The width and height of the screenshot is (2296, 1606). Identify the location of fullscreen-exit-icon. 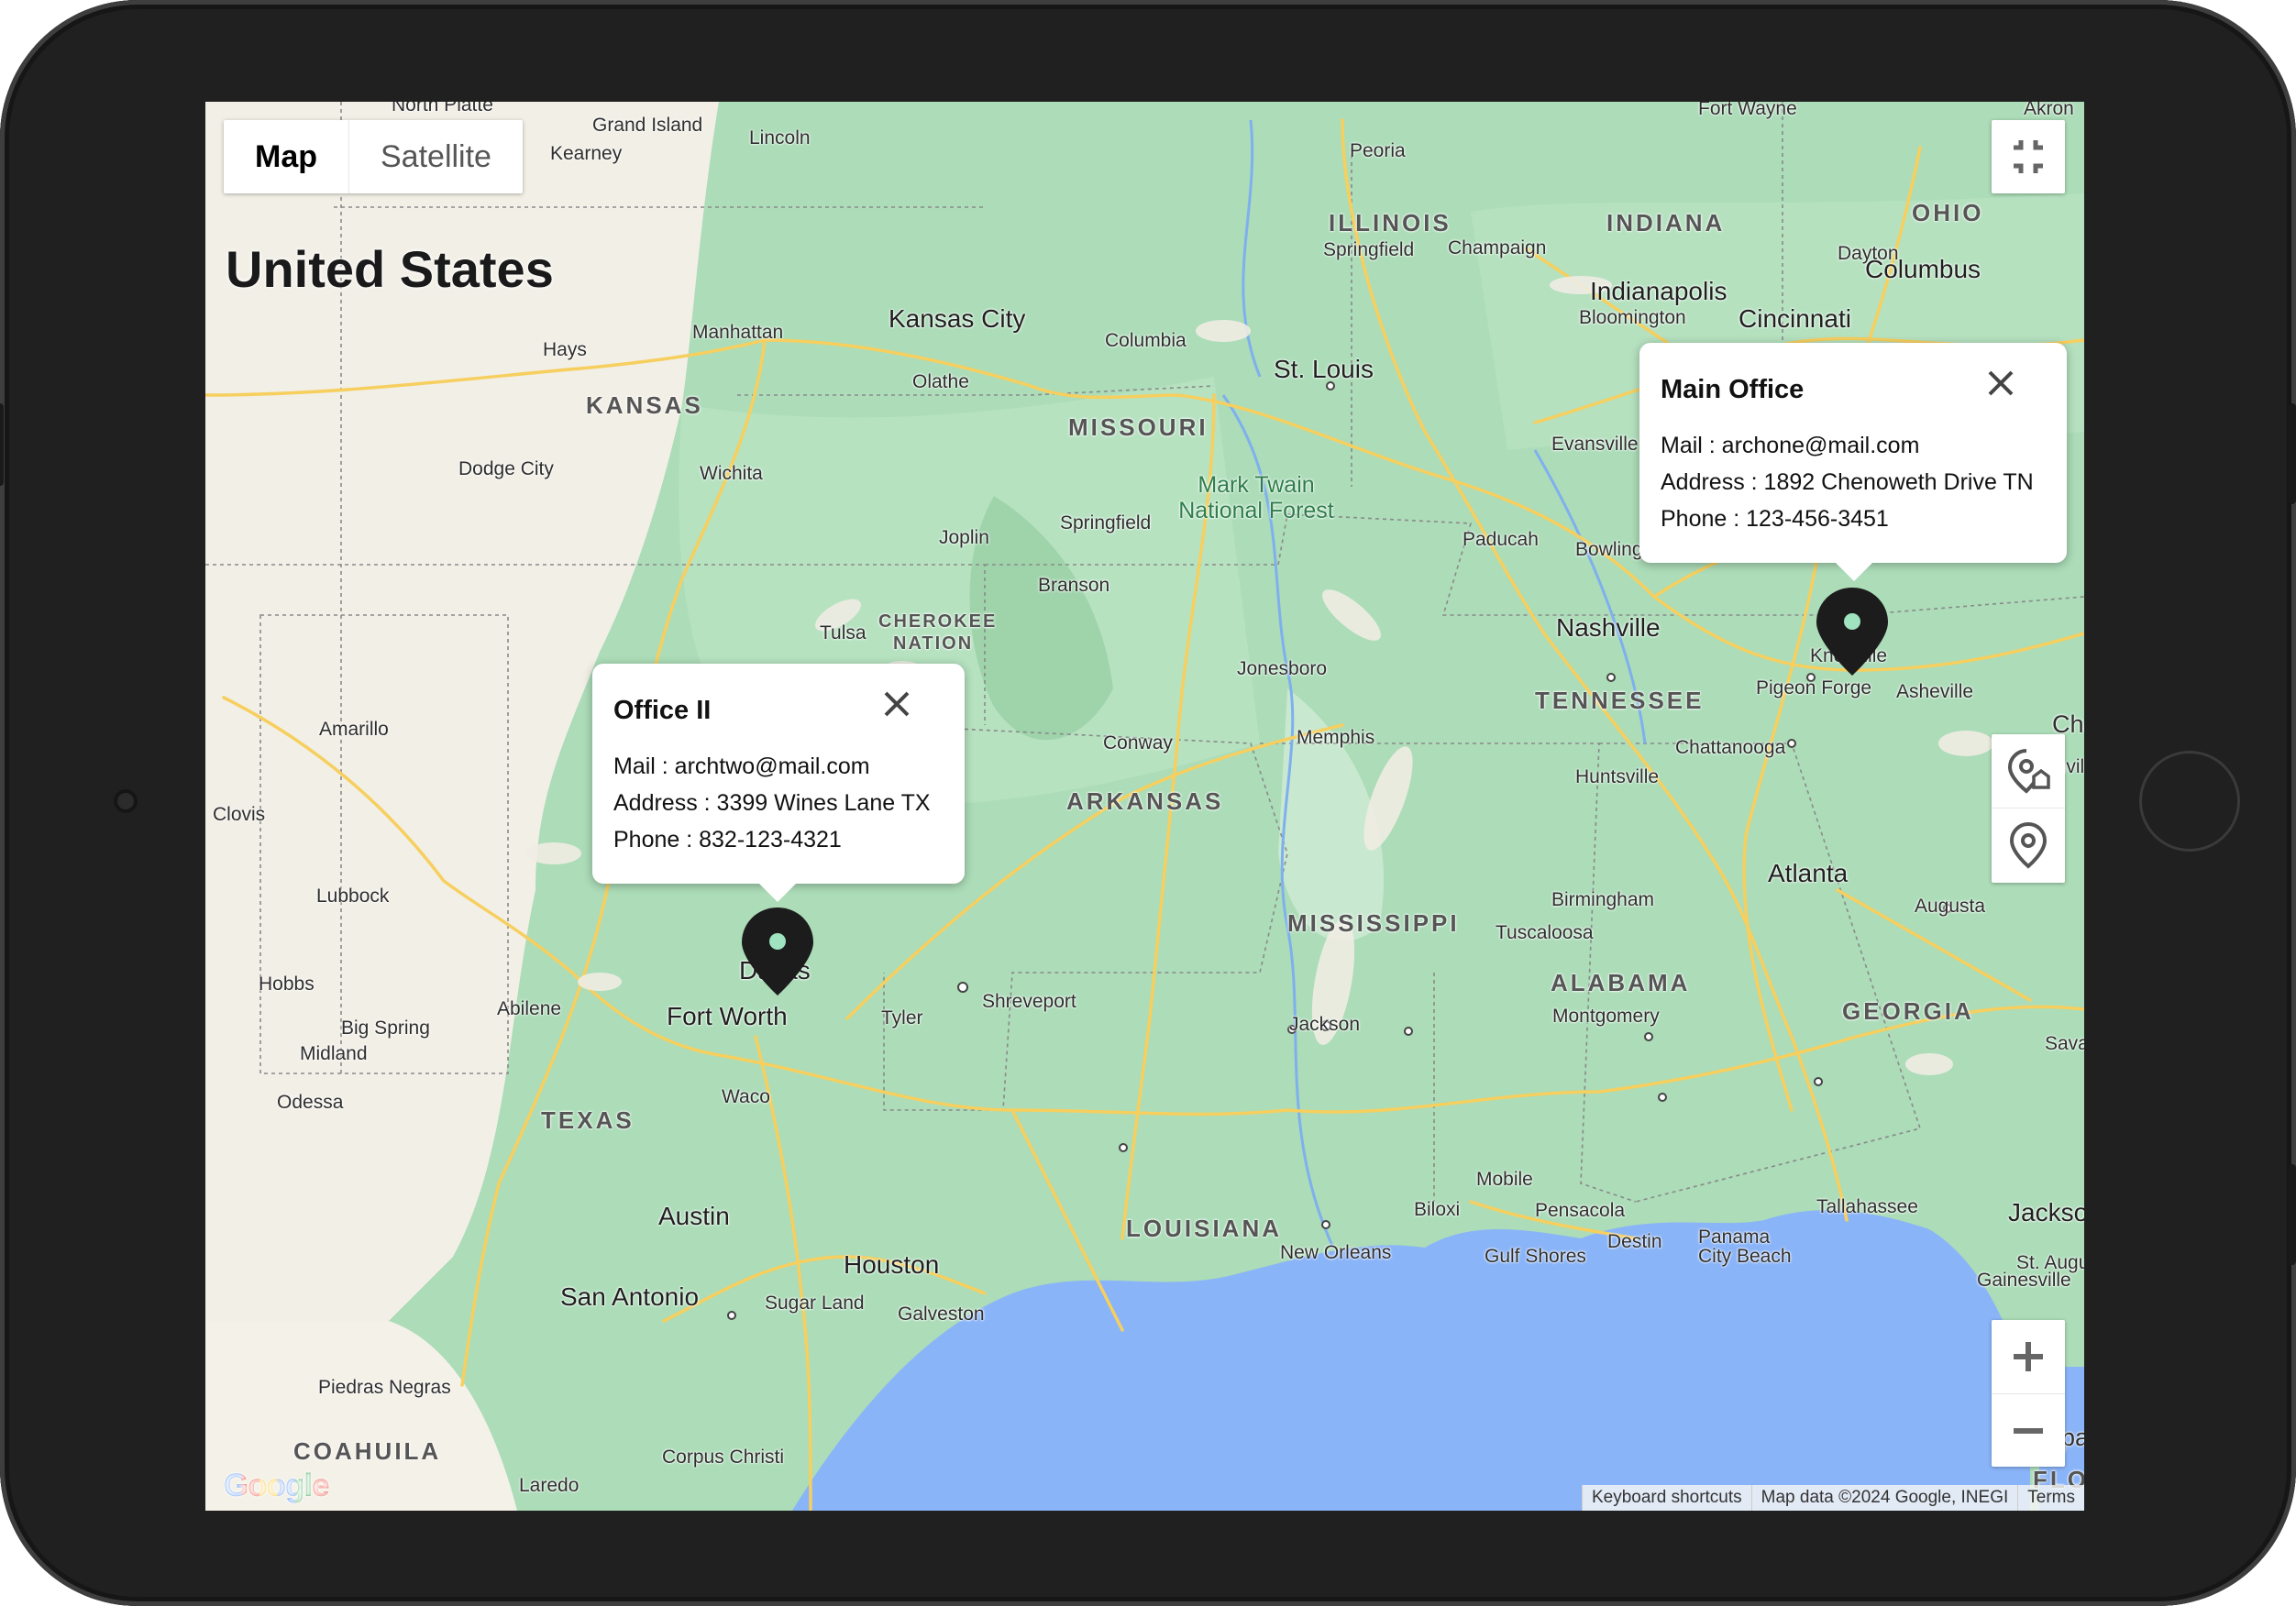
(2028, 156).